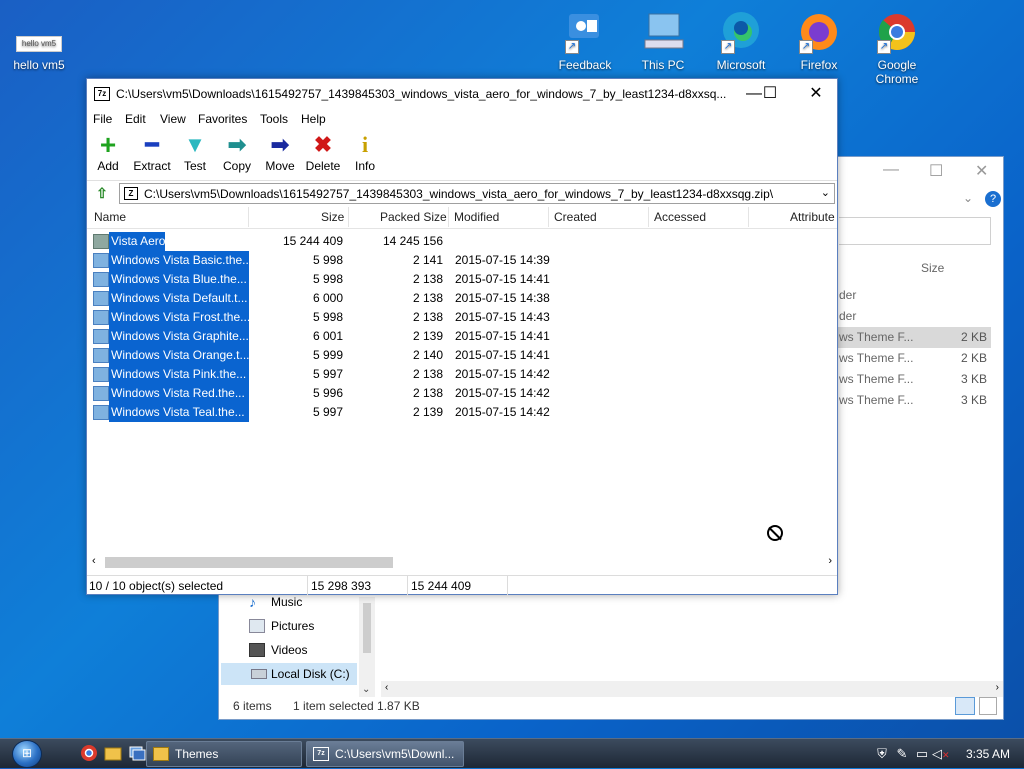 Image resolution: width=1024 pixels, height=769 pixels. I want to click on menu-file: File, so click(102, 119).